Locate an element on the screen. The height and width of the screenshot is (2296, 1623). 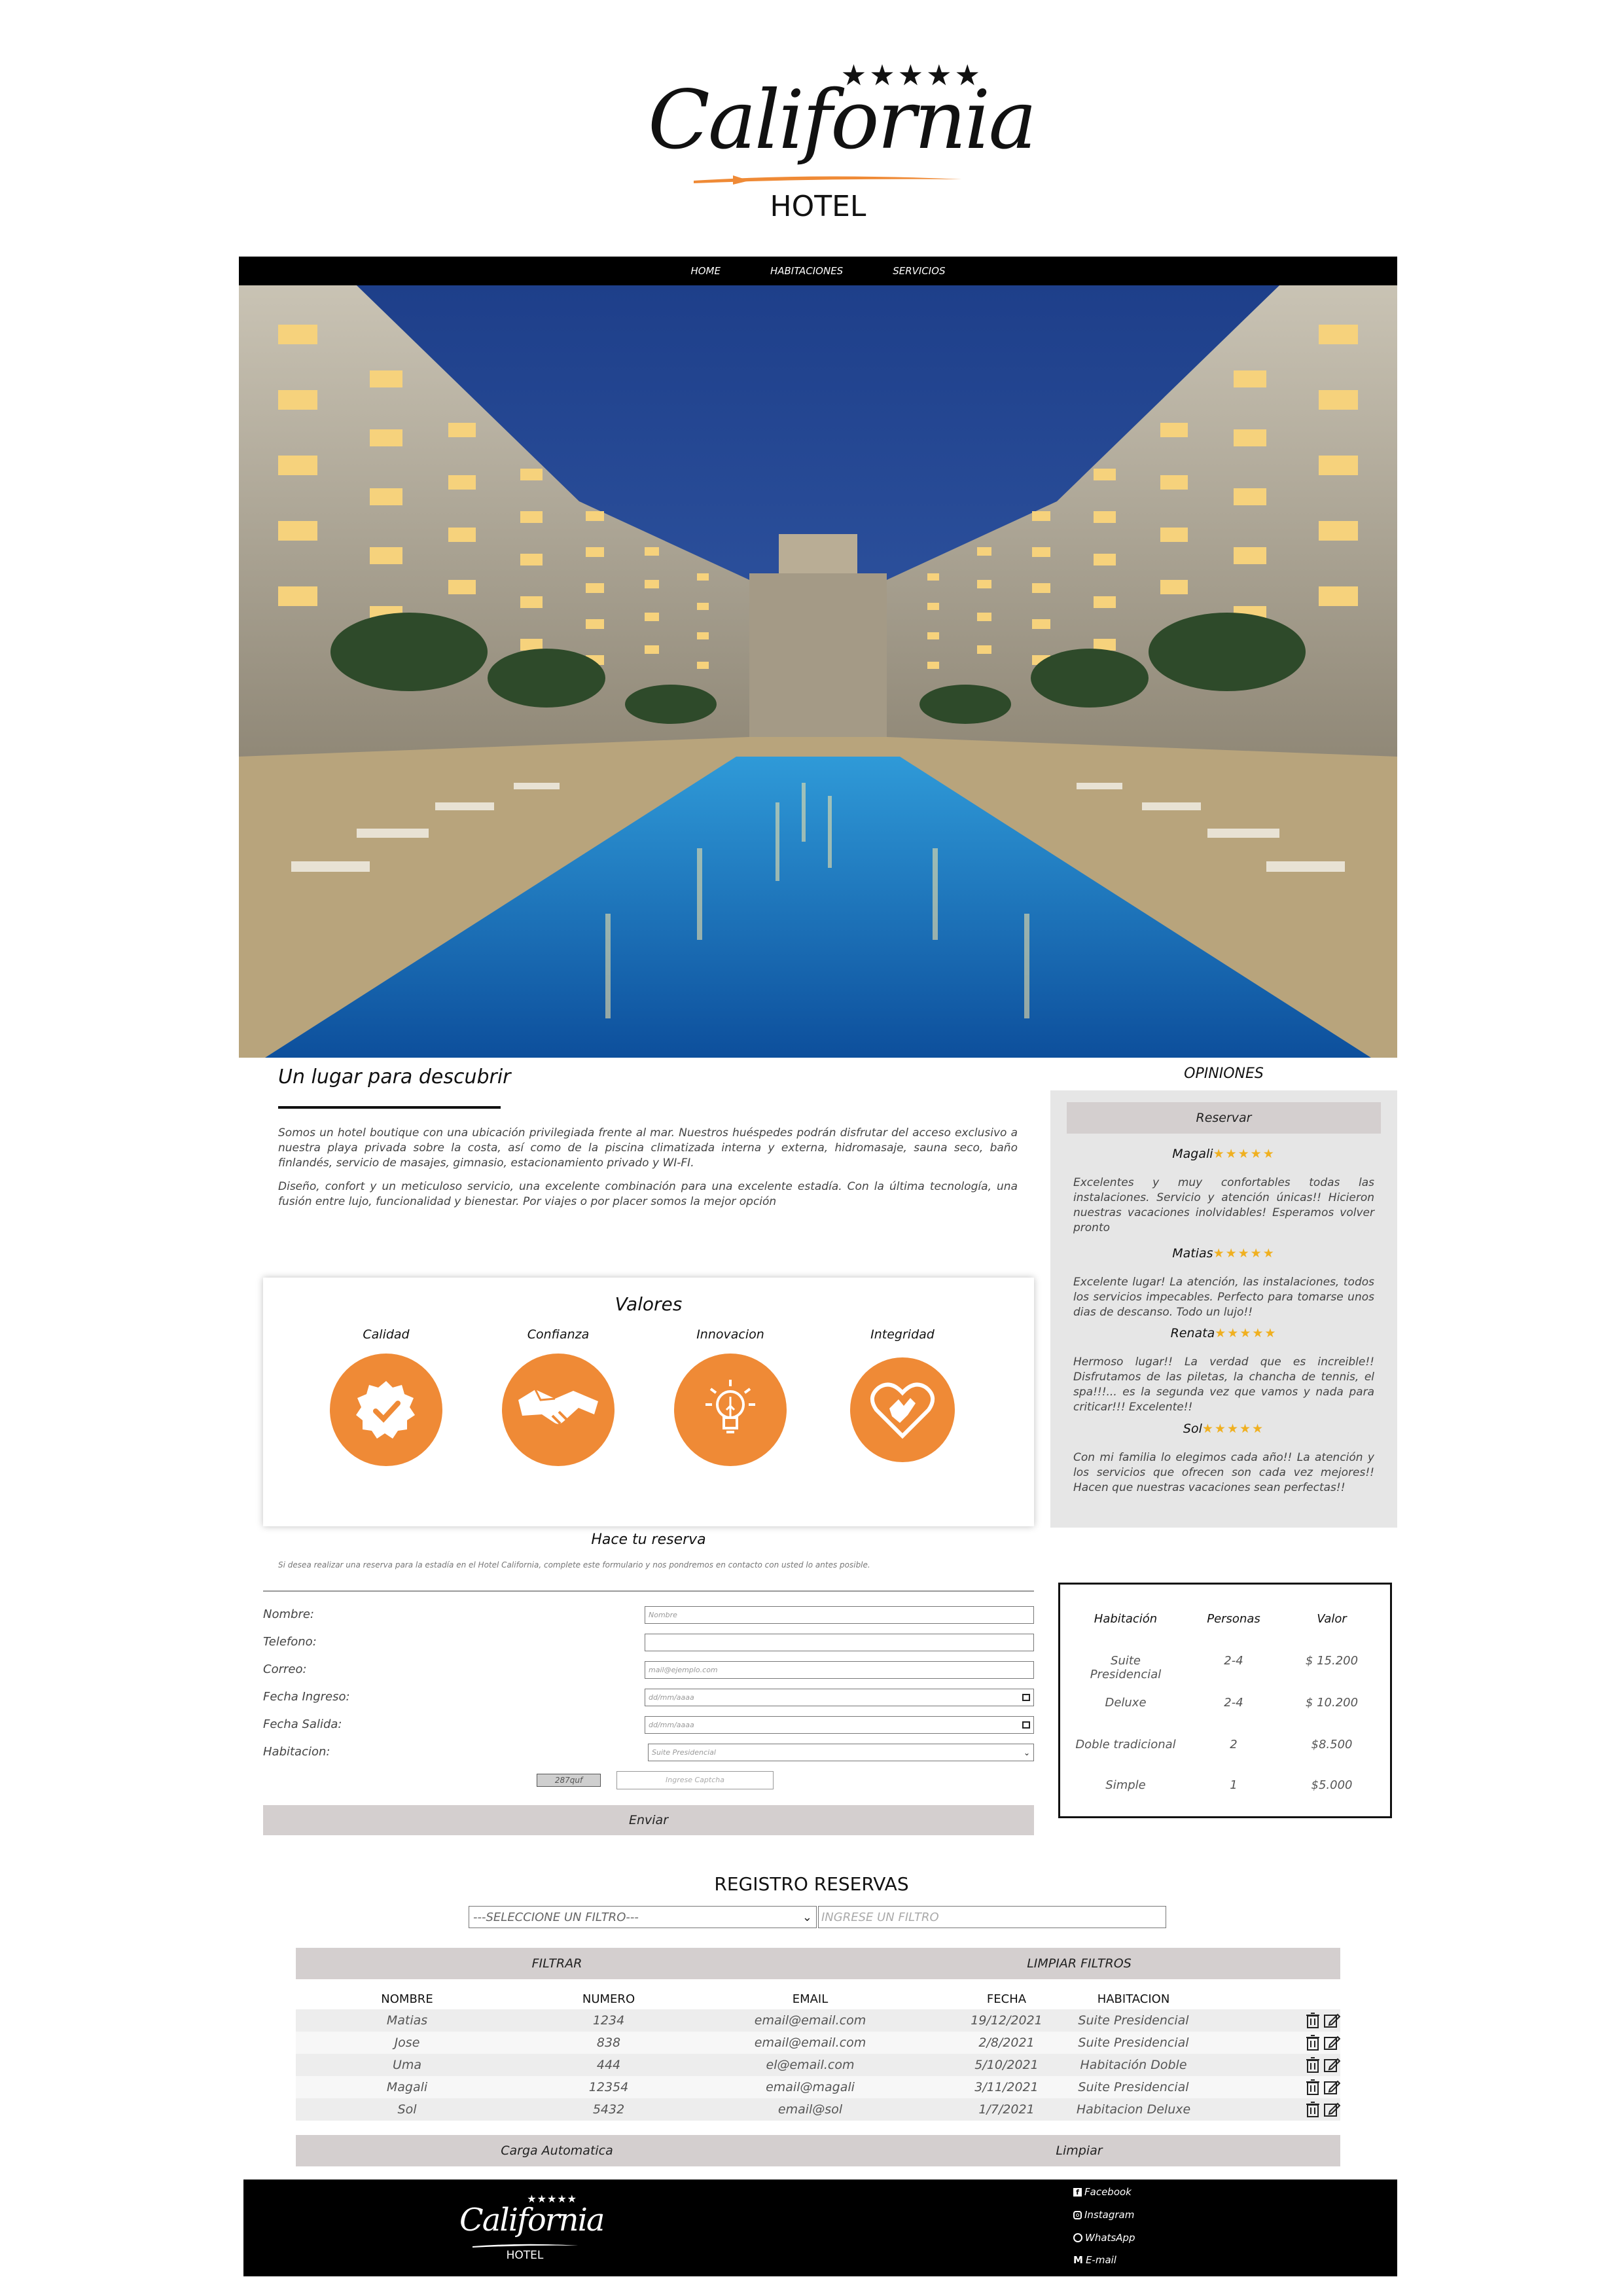
reservar-button: Reservar is located at coordinates (1224, 1118).